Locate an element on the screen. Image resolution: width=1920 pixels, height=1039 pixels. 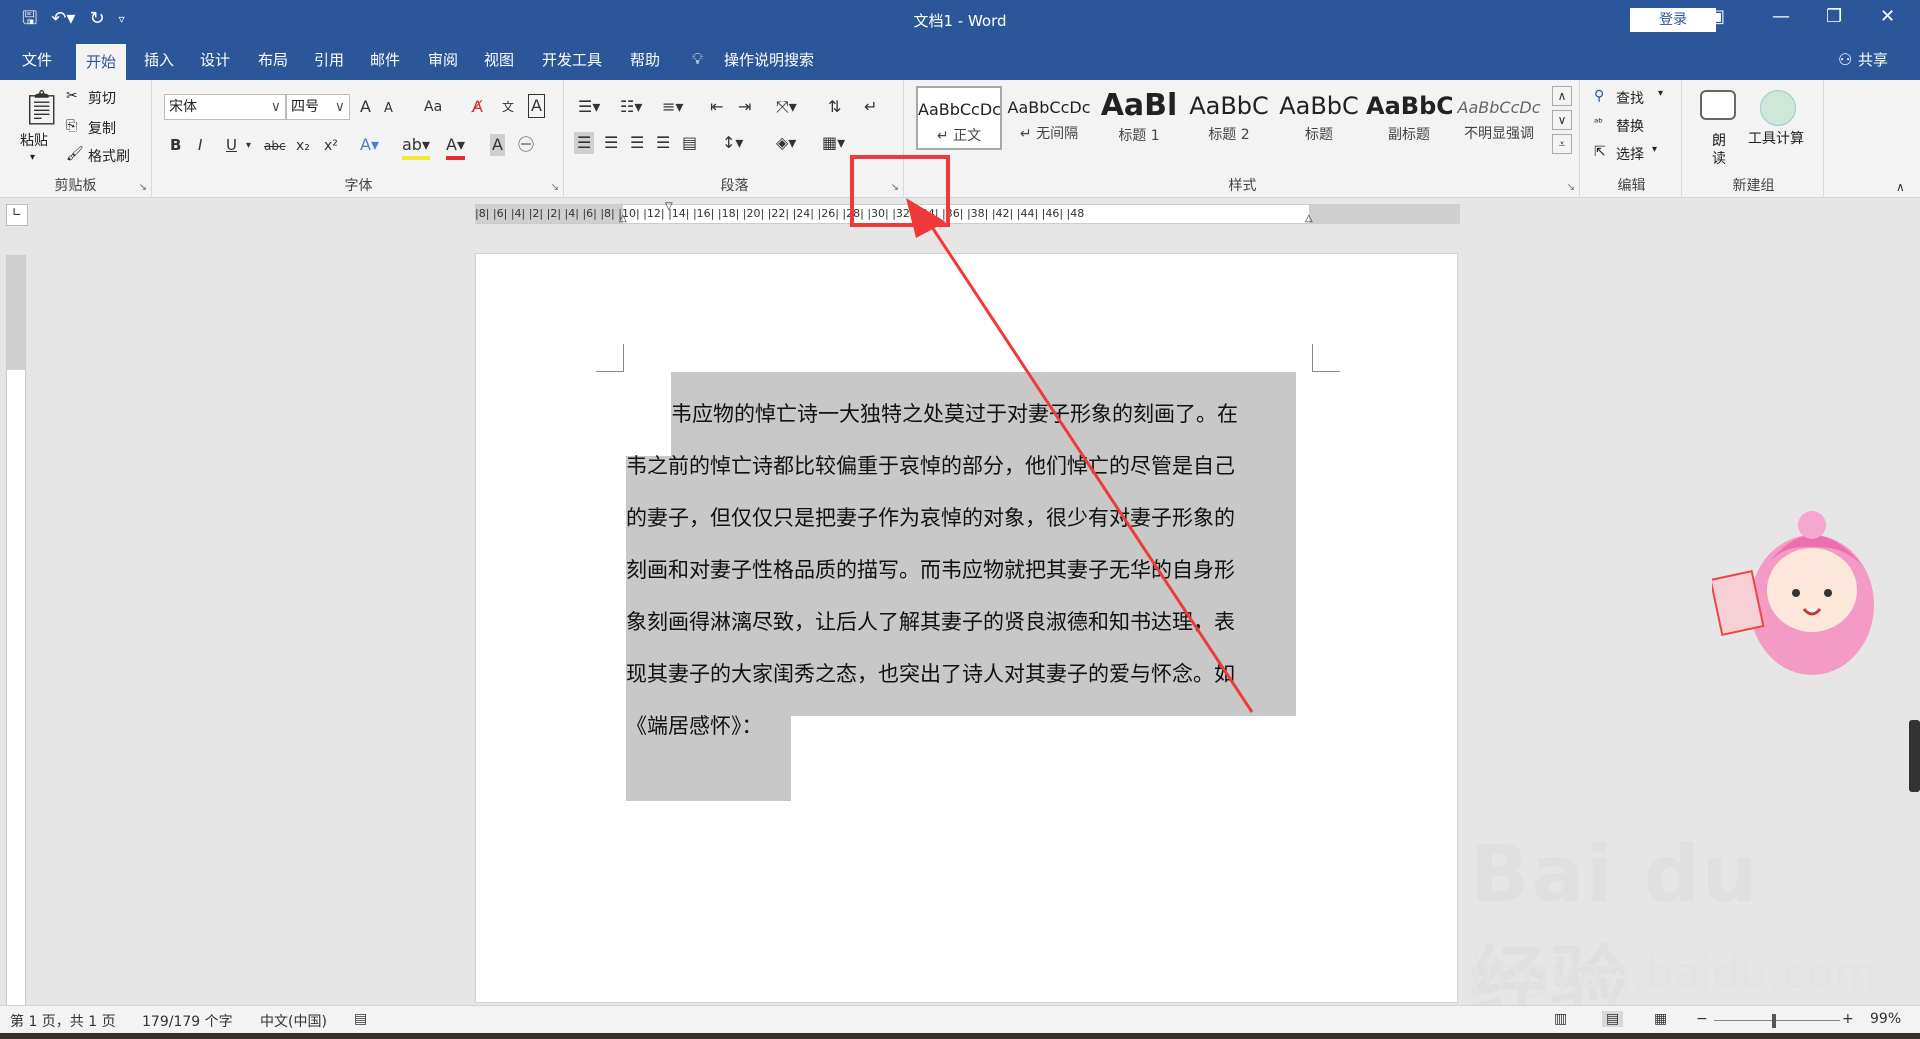
read-mode-icon: ▥ is located at coordinates (1560, 1019).